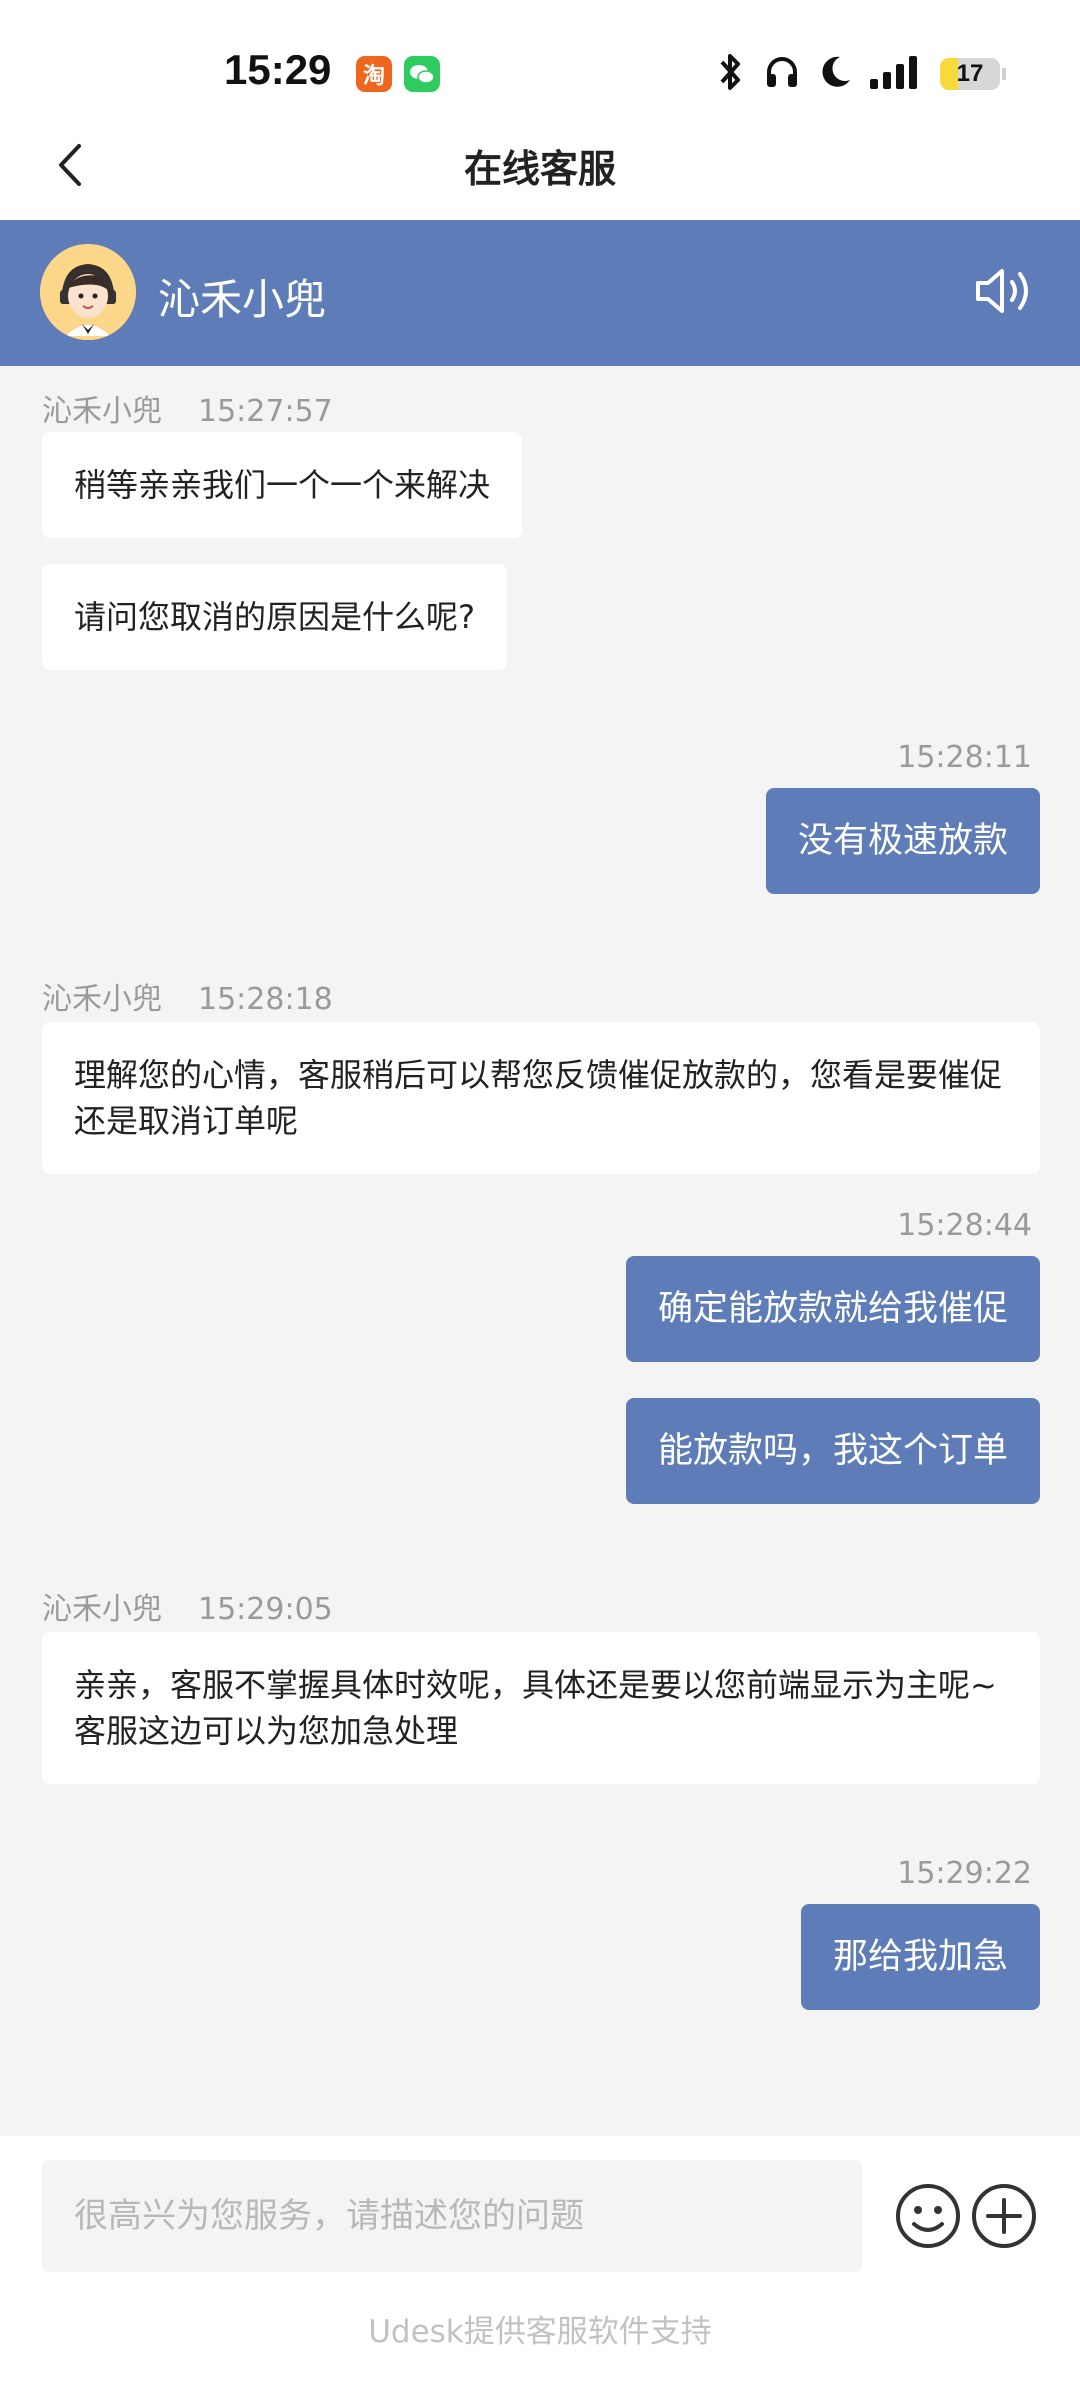 The height and width of the screenshot is (2400, 1080). I want to click on message-time: 15:28:18, so click(265, 999).